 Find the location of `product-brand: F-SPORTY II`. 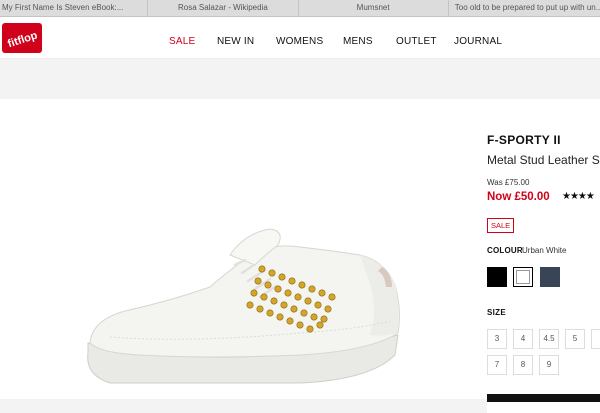

product-brand: F-SPORTY II is located at coordinates (524, 140).